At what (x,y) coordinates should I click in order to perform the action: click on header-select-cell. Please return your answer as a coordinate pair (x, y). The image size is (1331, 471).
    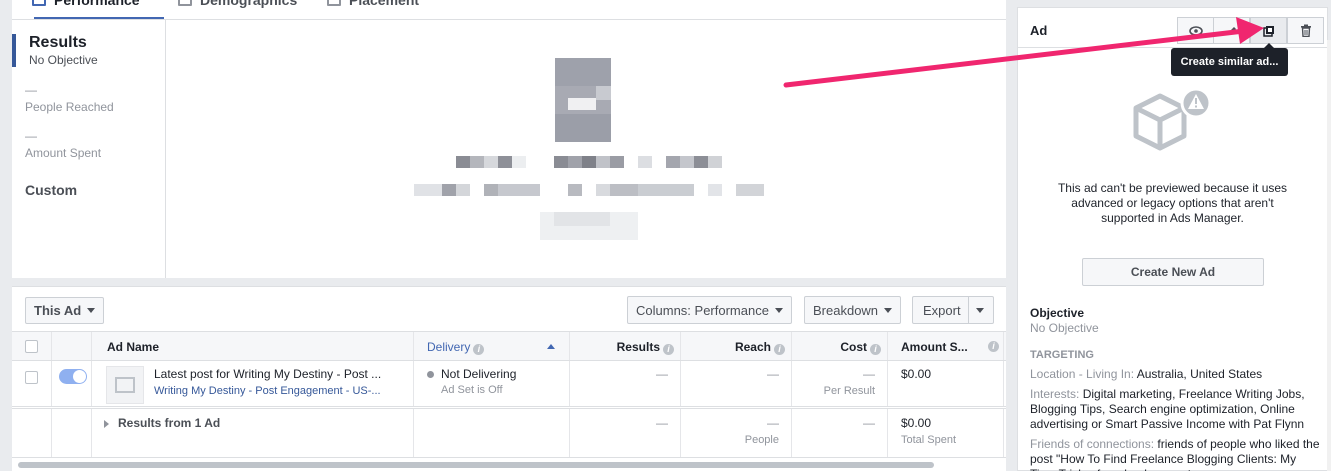
    Looking at the image, I should click on (32, 346).